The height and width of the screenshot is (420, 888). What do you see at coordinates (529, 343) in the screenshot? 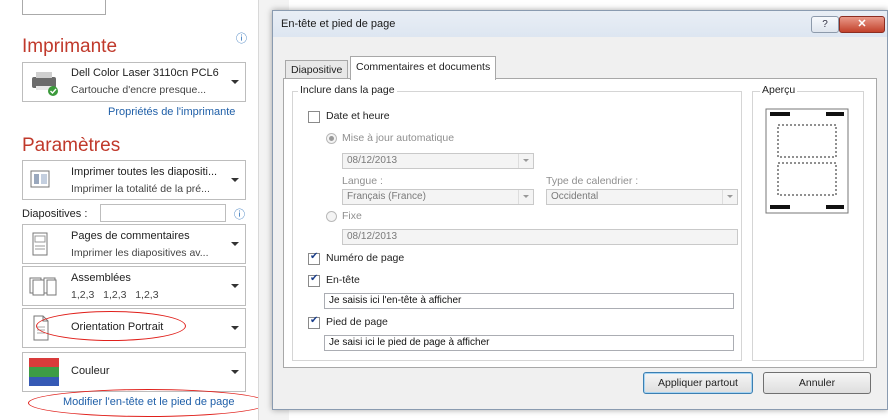
I see `footer-text-input: Je saisi ici le pied de page à afficher` at bounding box center [529, 343].